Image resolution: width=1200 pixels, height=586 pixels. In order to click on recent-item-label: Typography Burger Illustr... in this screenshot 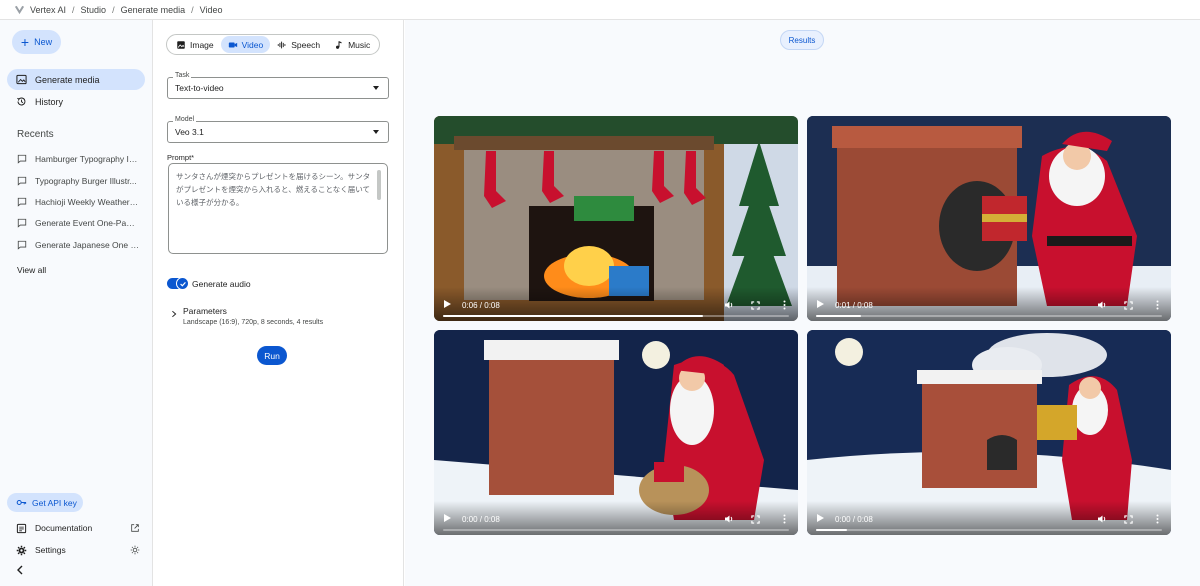, I will do `click(86, 181)`.